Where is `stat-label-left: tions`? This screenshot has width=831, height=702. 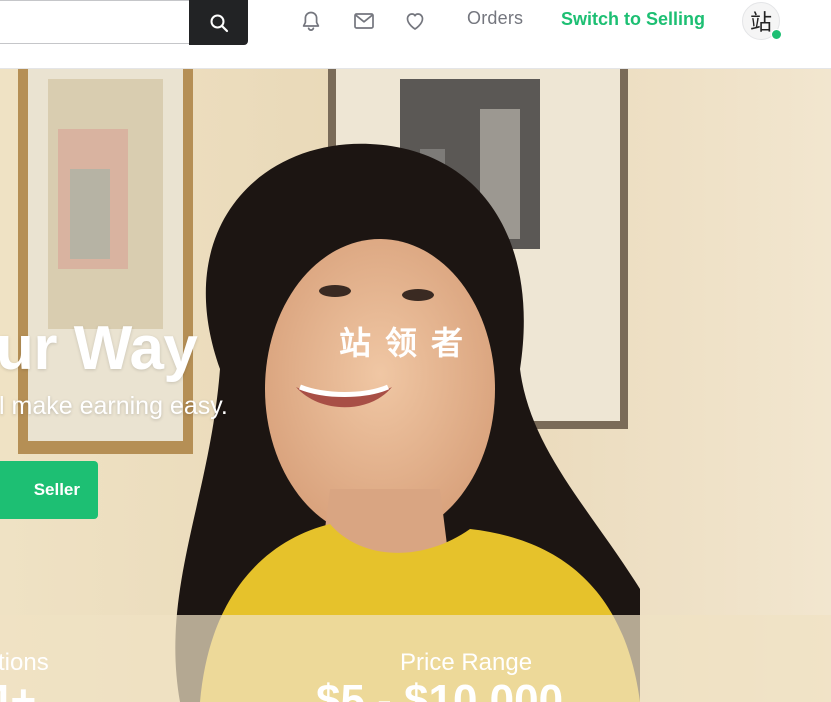
stat-label-left: tions is located at coordinates (24, 662).